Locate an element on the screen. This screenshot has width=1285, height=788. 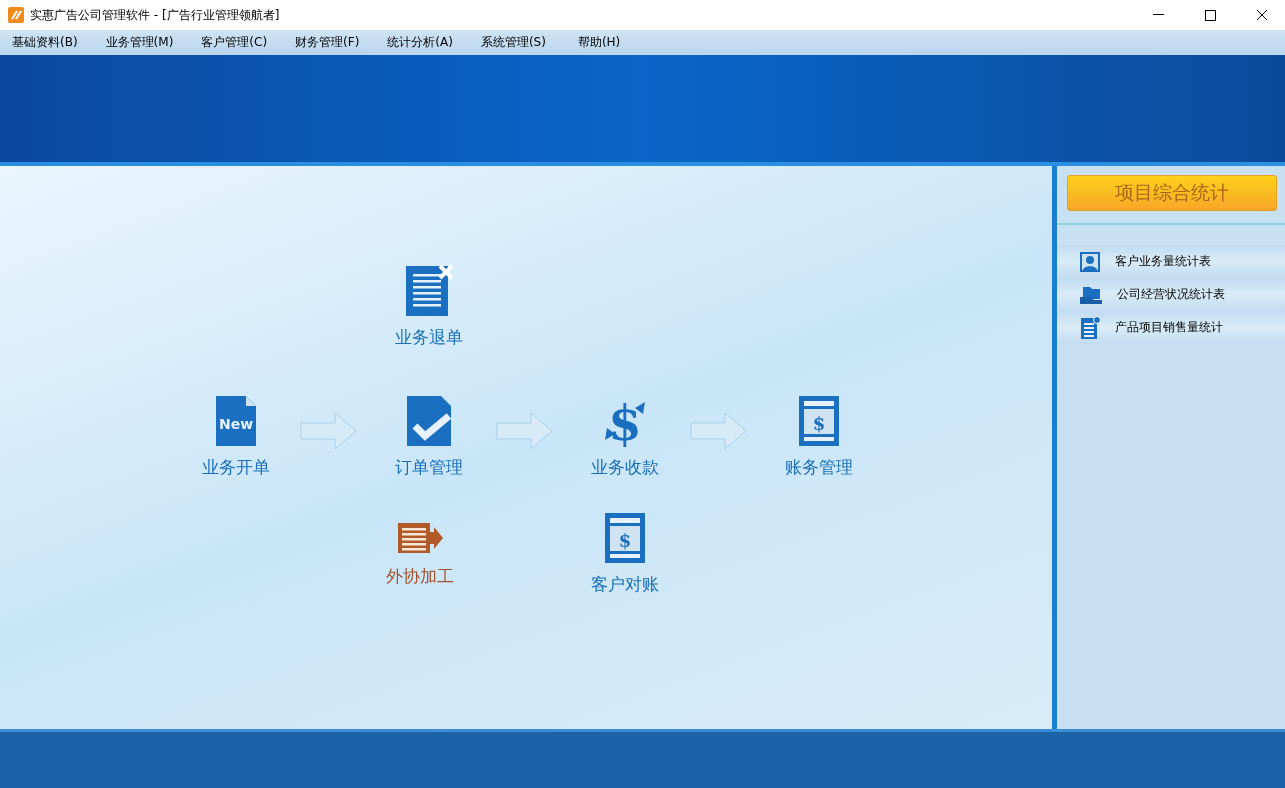
workflow-node: 外协加工 is located at coordinates (420, 554).